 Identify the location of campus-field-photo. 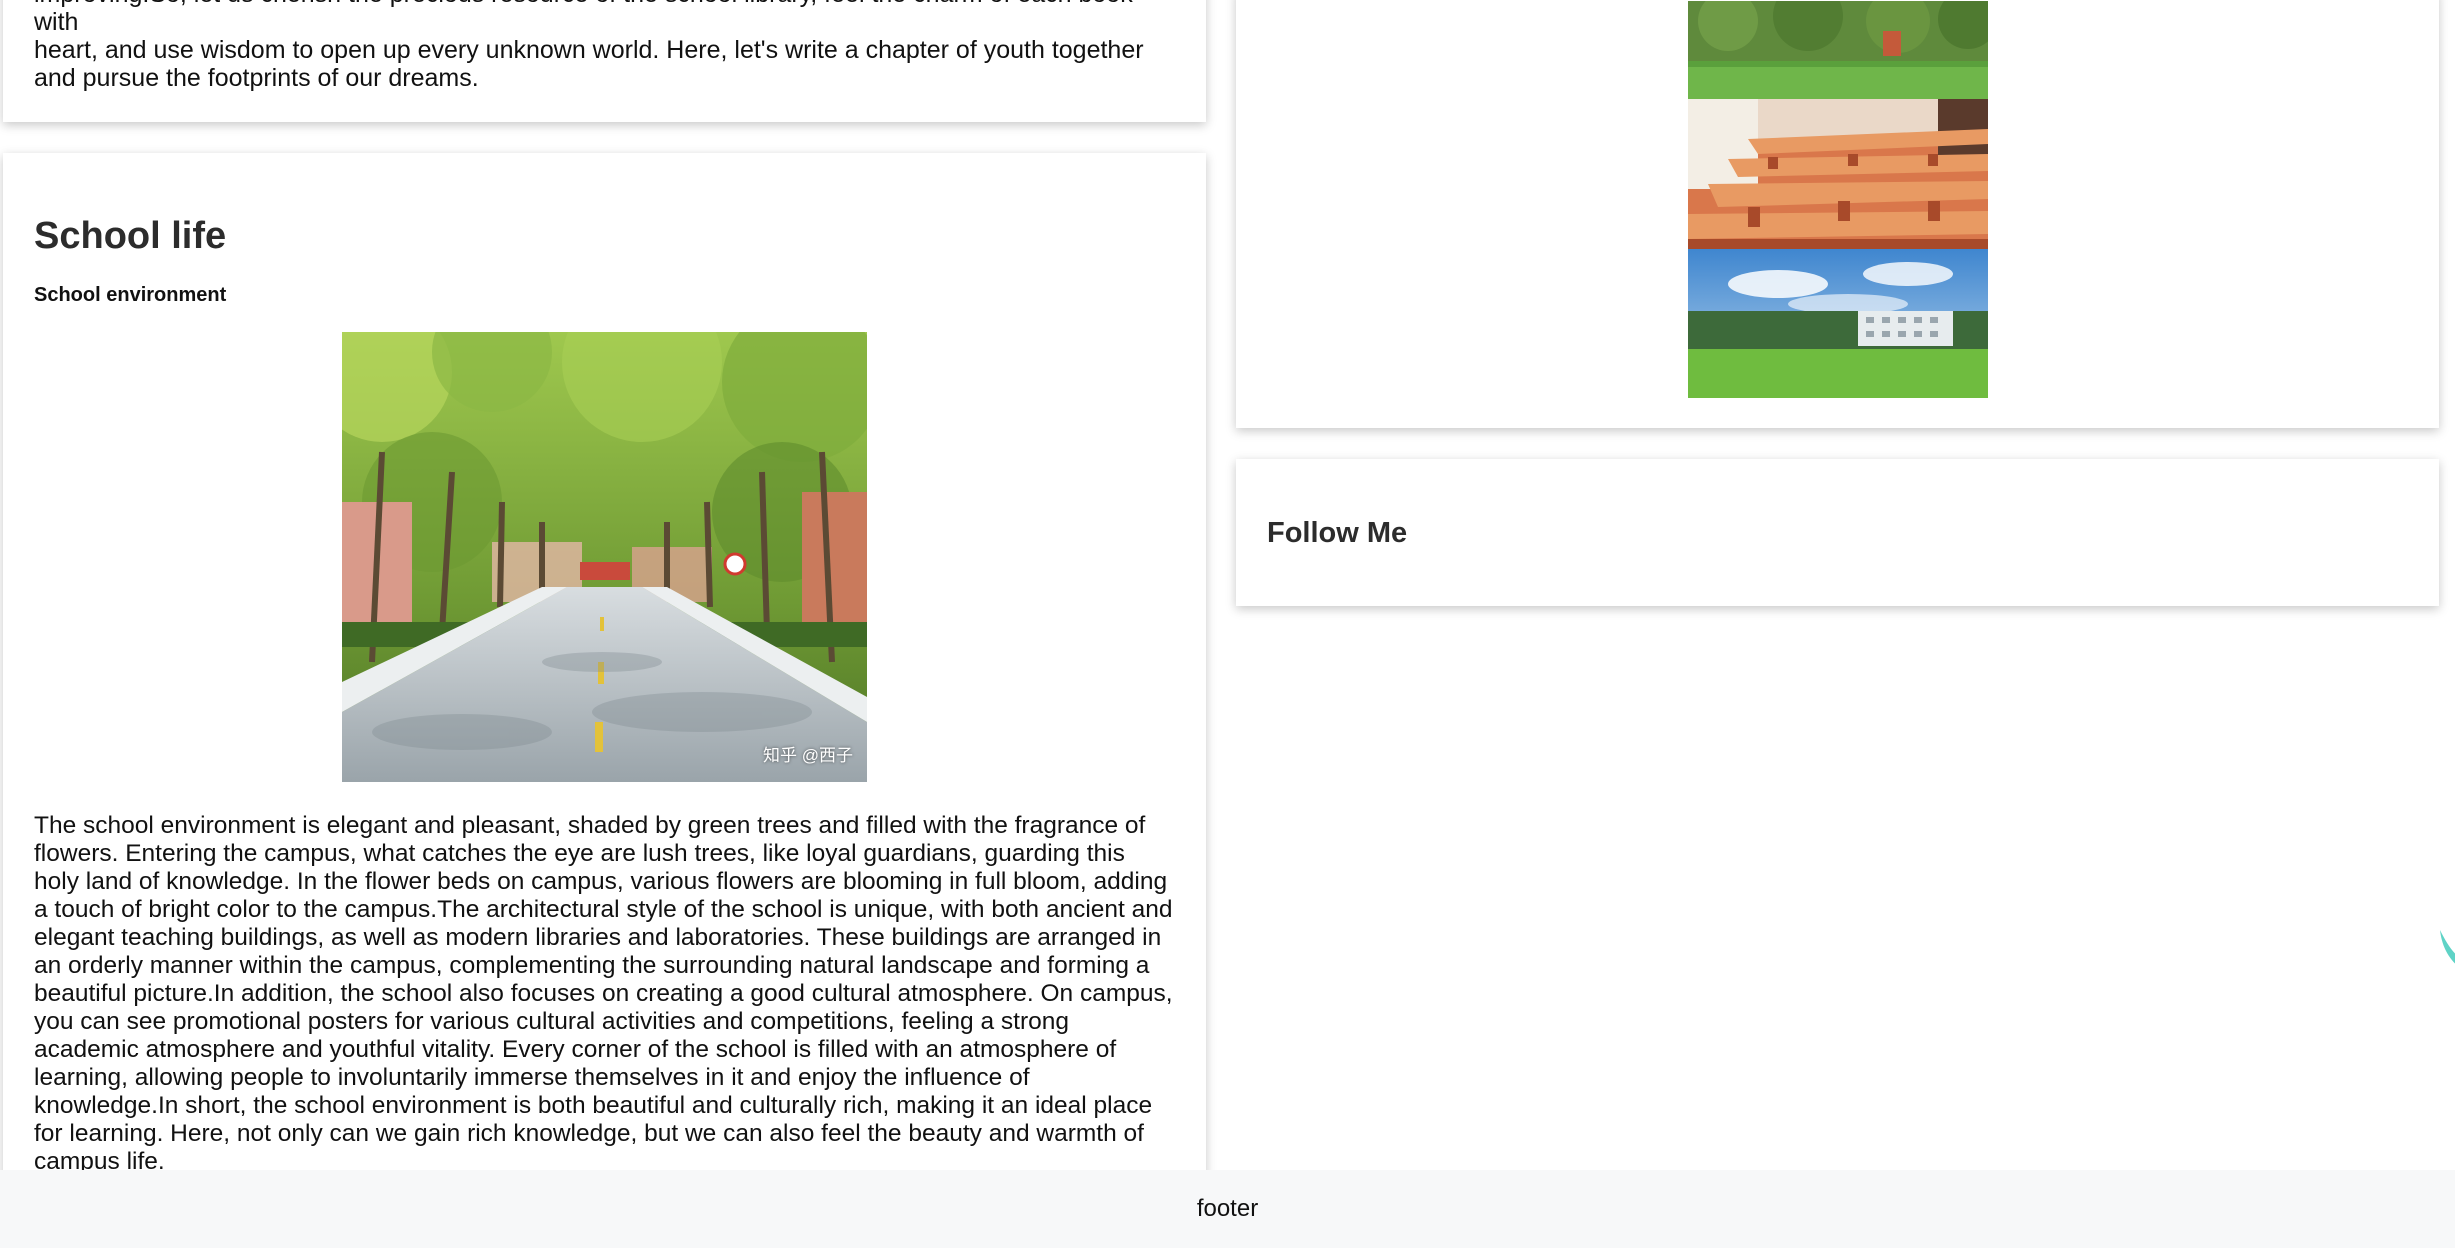
(1838, 323).